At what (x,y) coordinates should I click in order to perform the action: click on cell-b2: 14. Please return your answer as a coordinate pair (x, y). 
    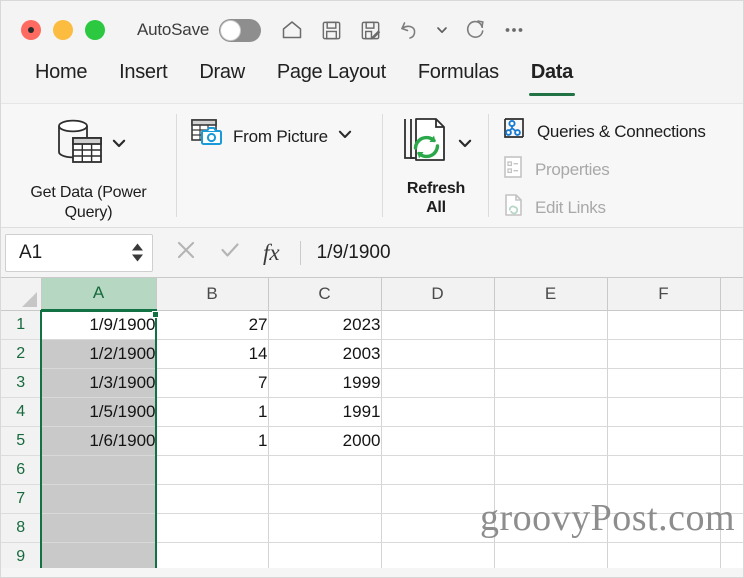
    Looking at the image, I should click on (212, 354).